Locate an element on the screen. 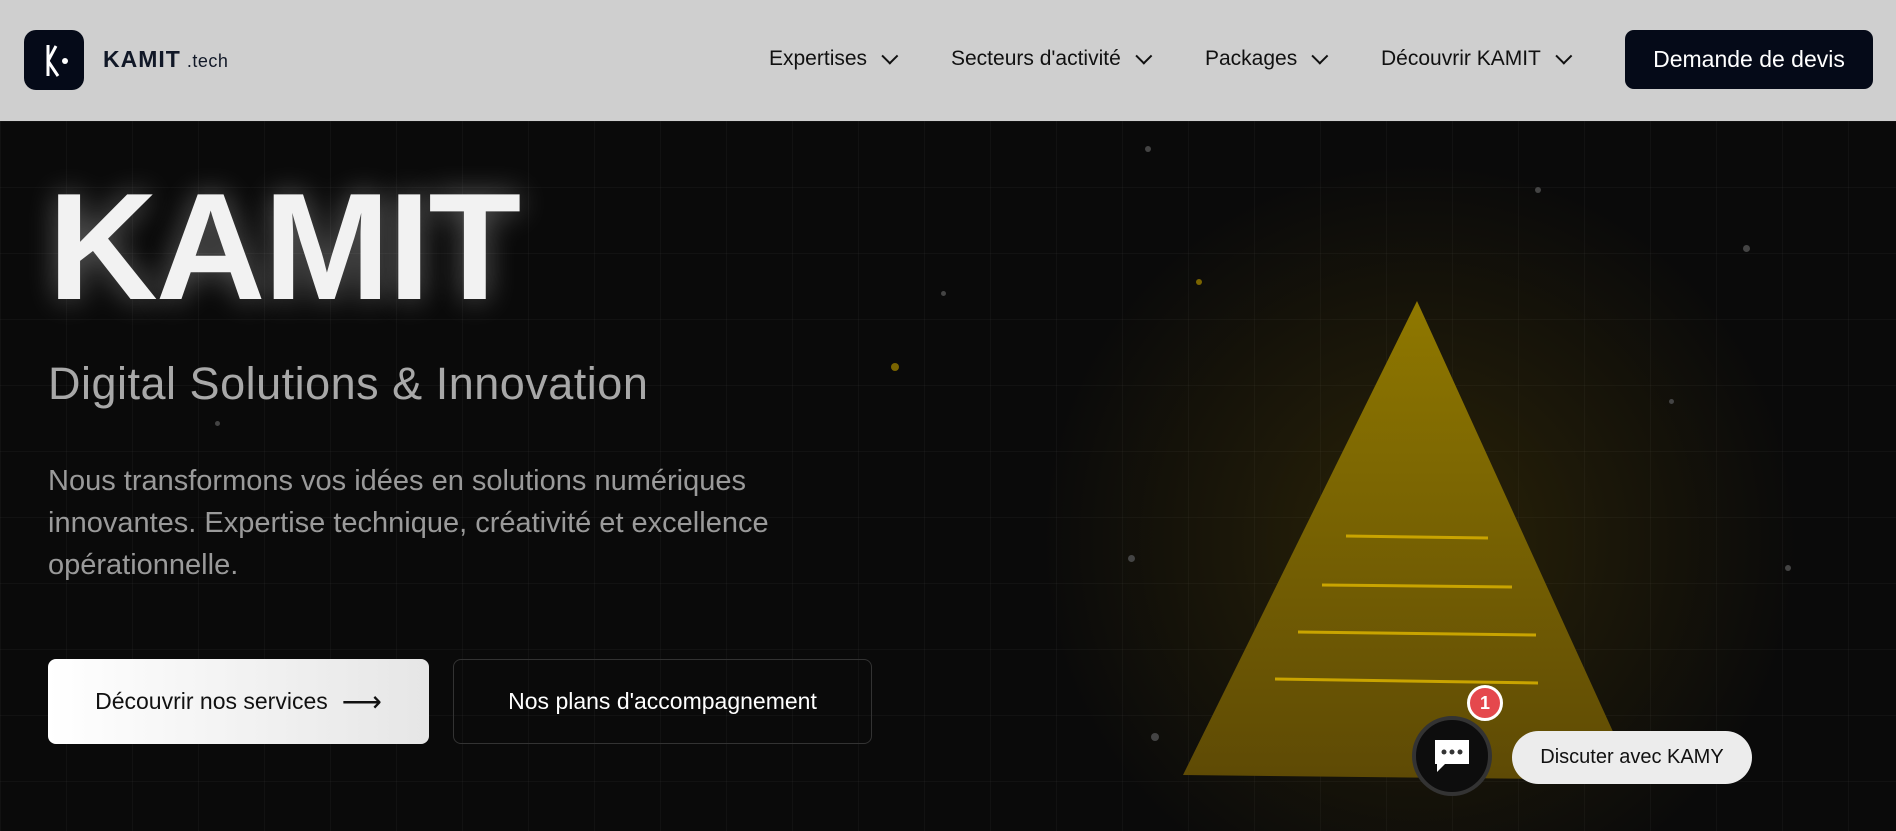 Image resolution: width=1896 pixels, height=831 pixels. nav-expertises: Expertises is located at coordinates (834, 59).